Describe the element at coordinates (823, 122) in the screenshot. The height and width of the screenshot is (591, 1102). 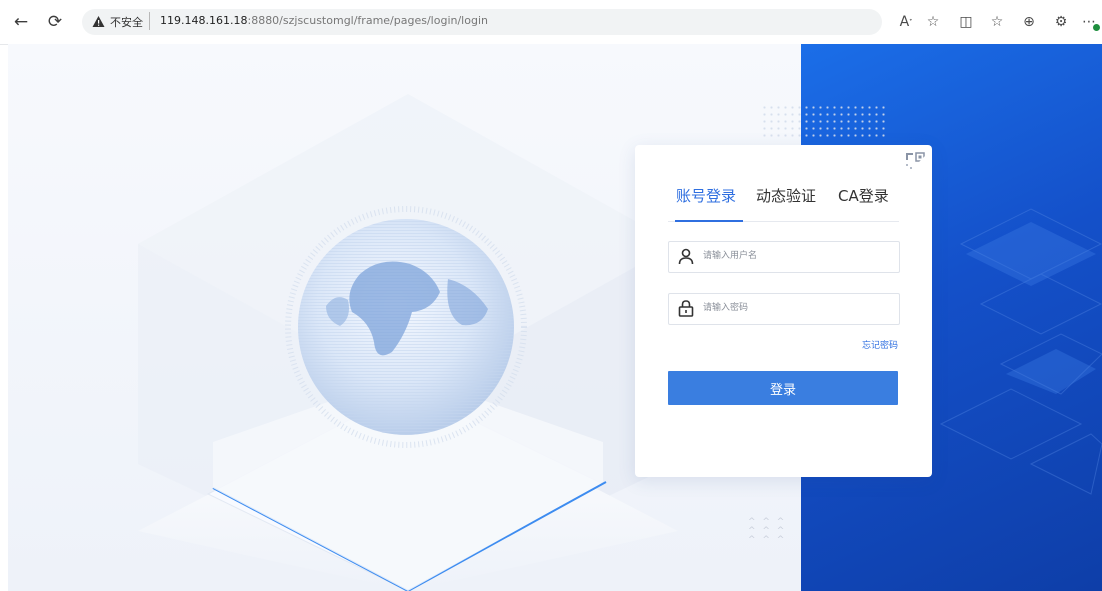
I see `dot-grid-decoration` at that location.